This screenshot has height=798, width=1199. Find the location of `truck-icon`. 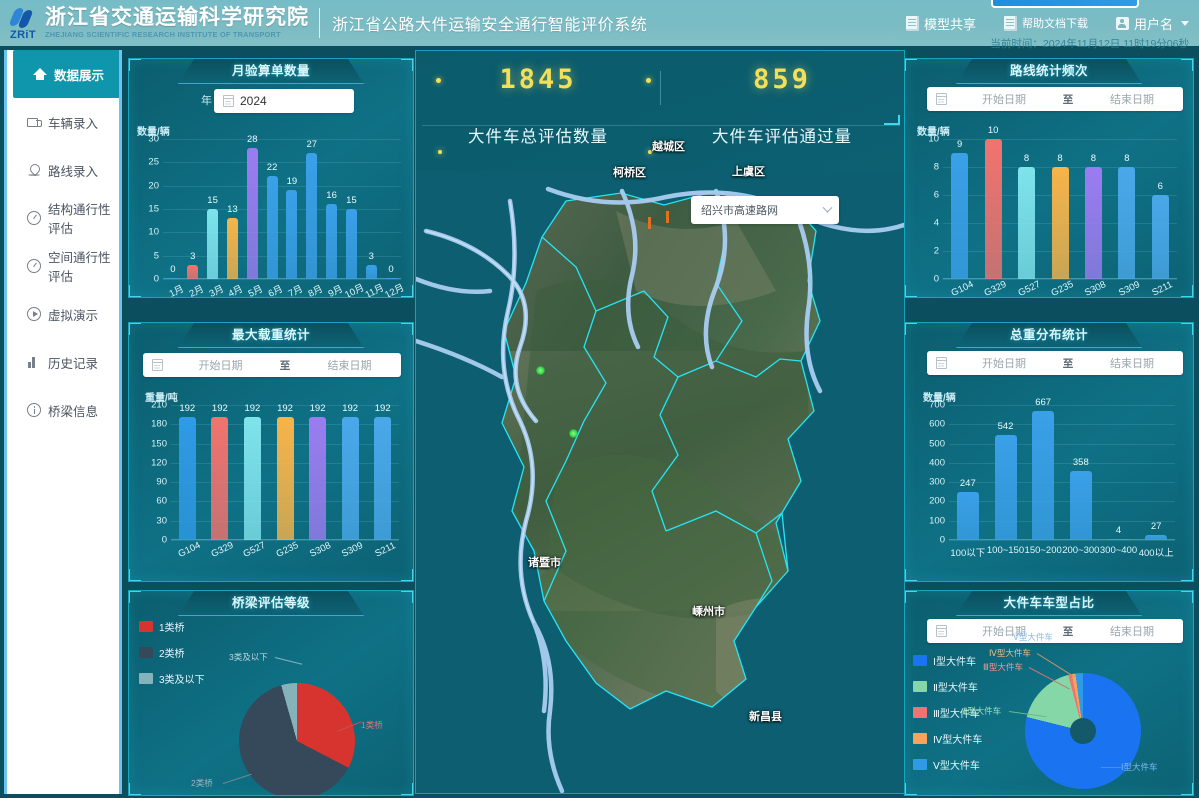

truck-icon is located at coordinates (34, 122).